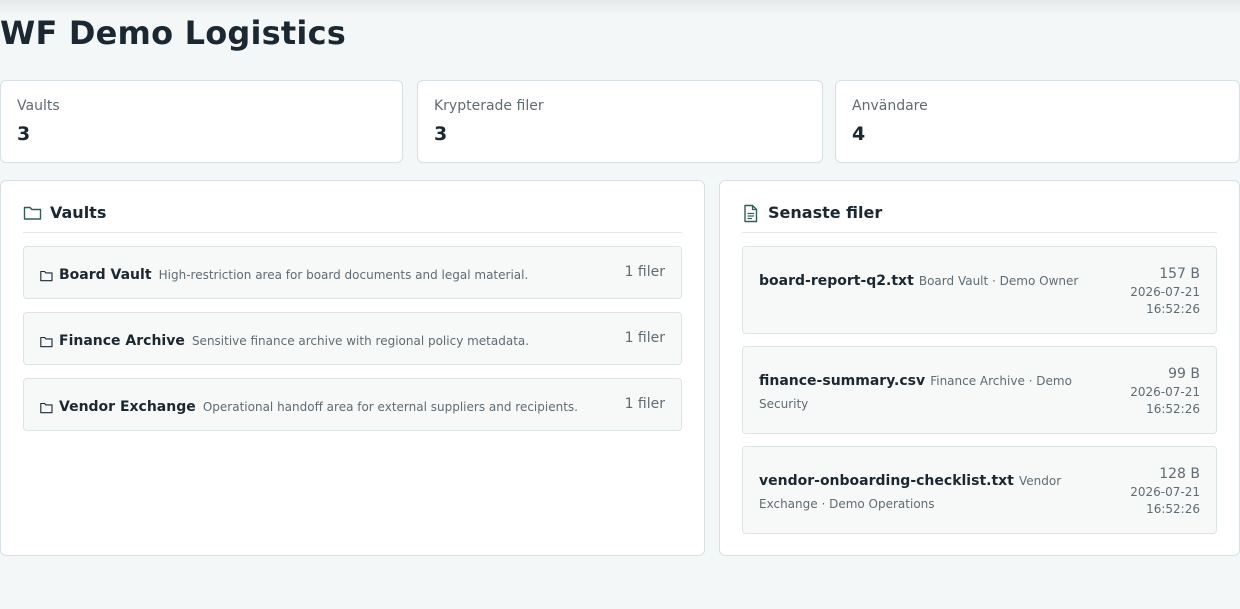  I want to click on file-size: 99 B, so click(1184, 374).